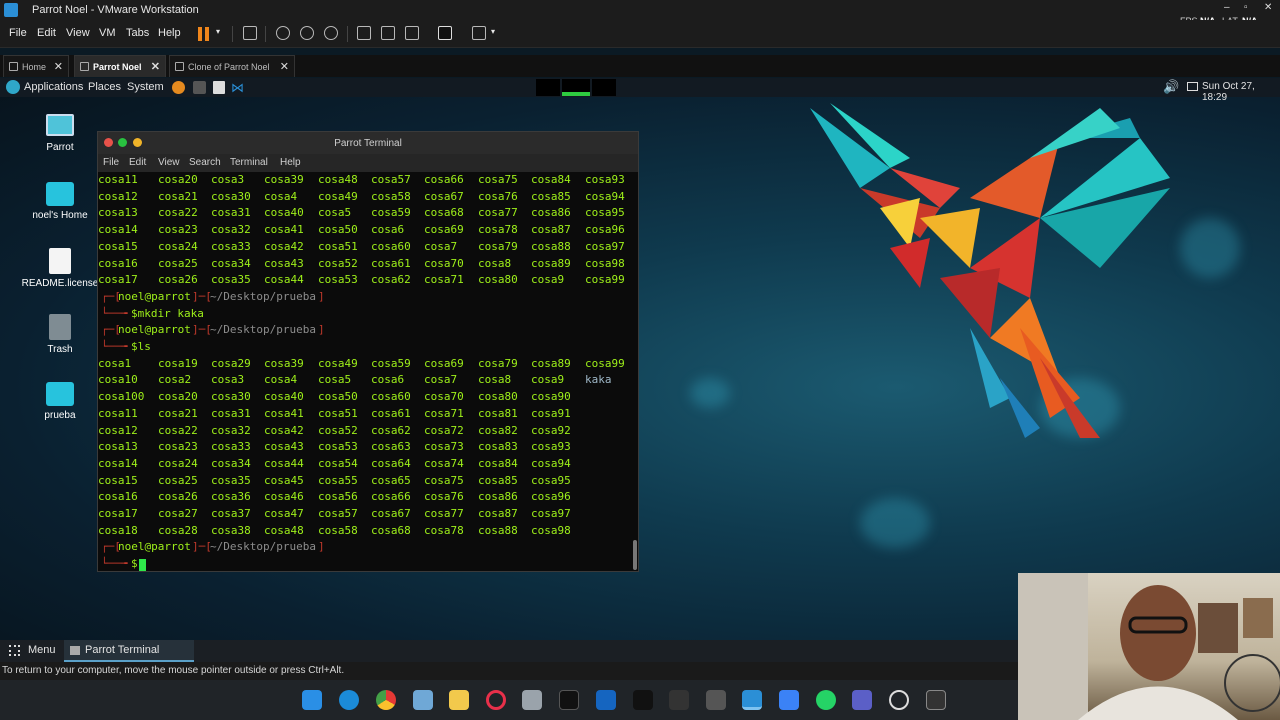 The height and width of the screenshot is (720, 1280). Describe the element at coordinates (307, 33) in the screenshot. I see `revert-snapshot-icon` at that location.